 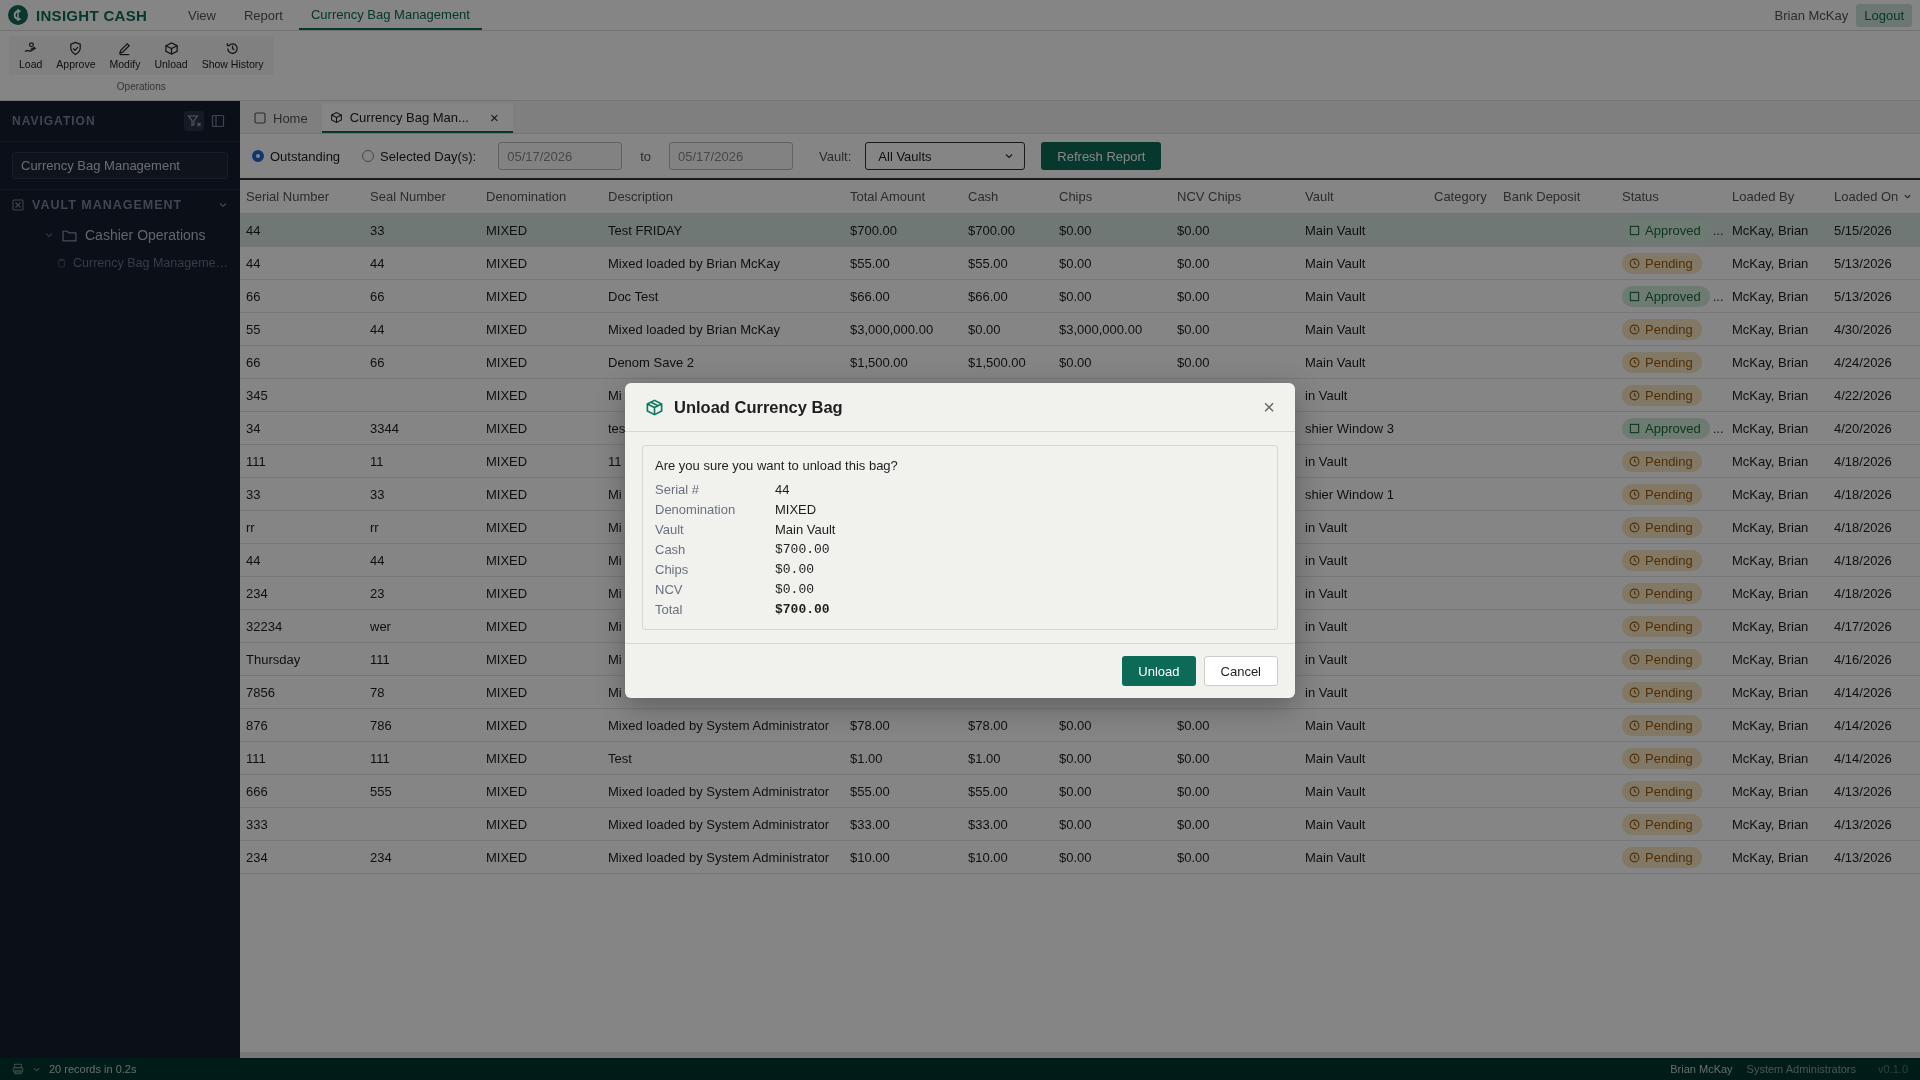 I want to click on table-row: 876 786 MIXED Mixed loaded by System Administrator $78.00 $78.00 $0.00 $0.00 Main Vault Pending McKay, Brian 4/14/2026, so click(x=1080, y=725).